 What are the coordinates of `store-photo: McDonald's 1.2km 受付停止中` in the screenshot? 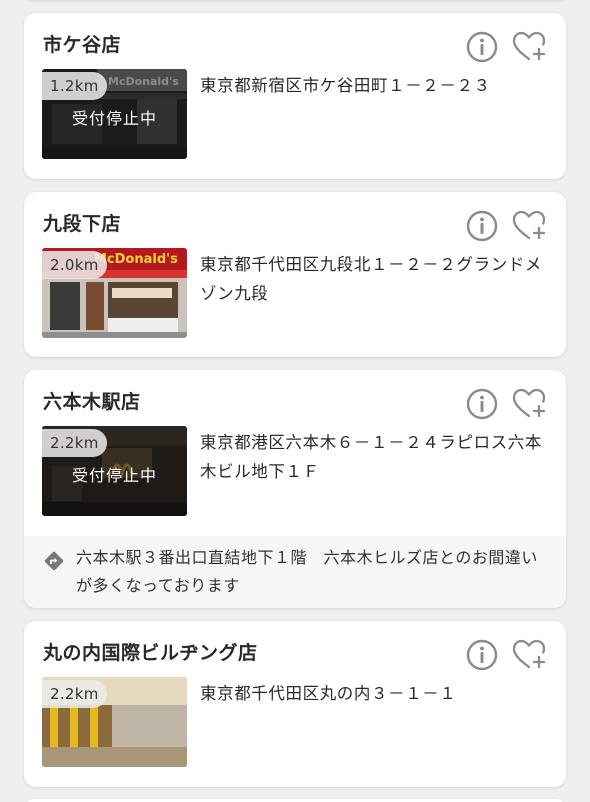 It's located at (114, 114).